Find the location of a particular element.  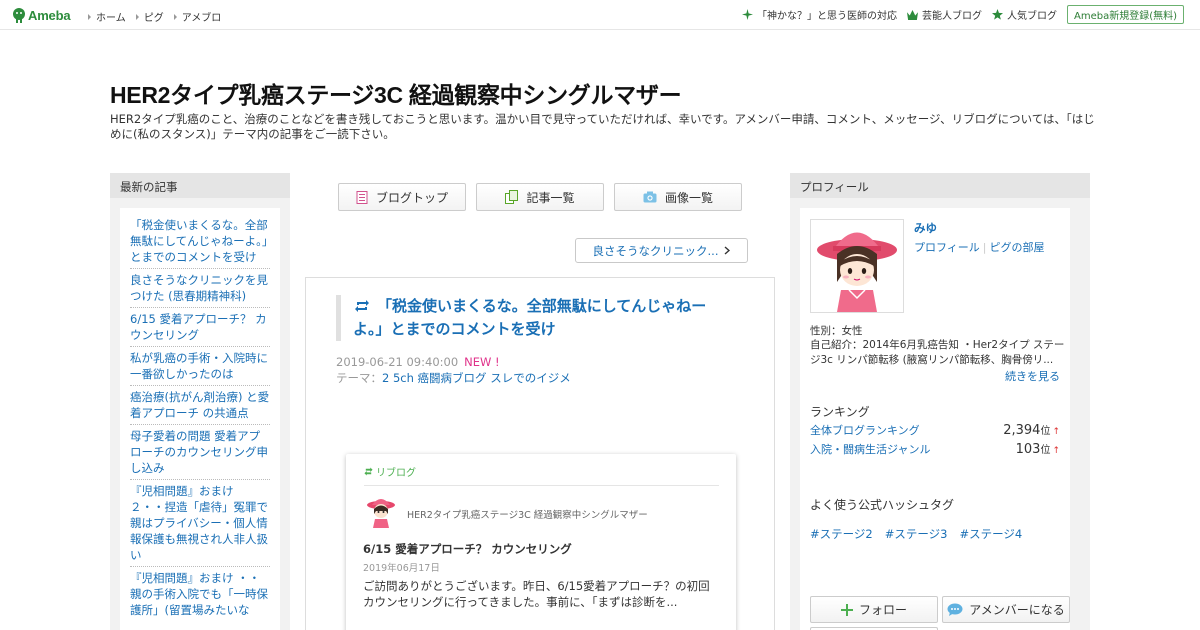

article-title-text: 「税金使いまくるな。全部無駄にしてんじゃねーよ。」とまでのコメントを受け is located at coordinates (530, 317).